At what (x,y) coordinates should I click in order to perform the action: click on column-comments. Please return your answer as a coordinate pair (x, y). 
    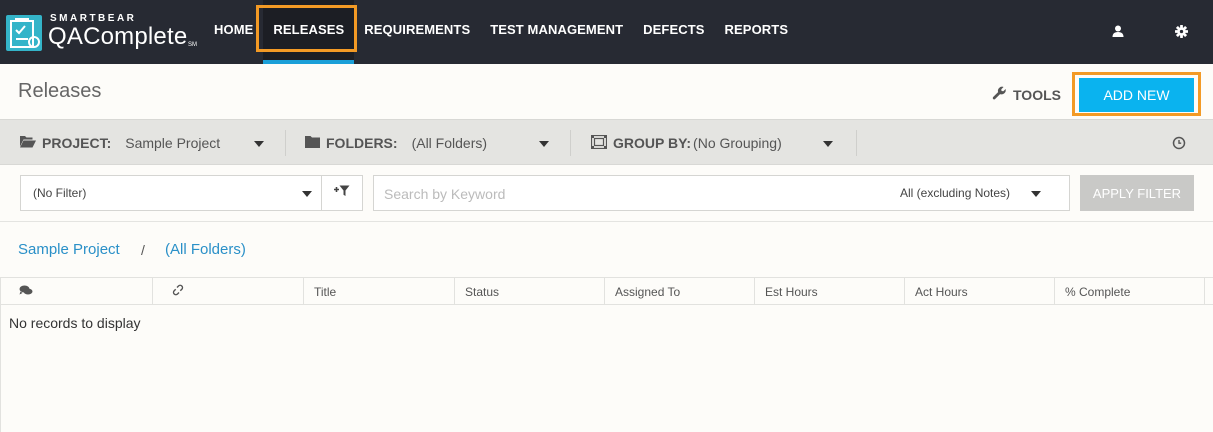
    Looking at the image, I should click on (76, 291).